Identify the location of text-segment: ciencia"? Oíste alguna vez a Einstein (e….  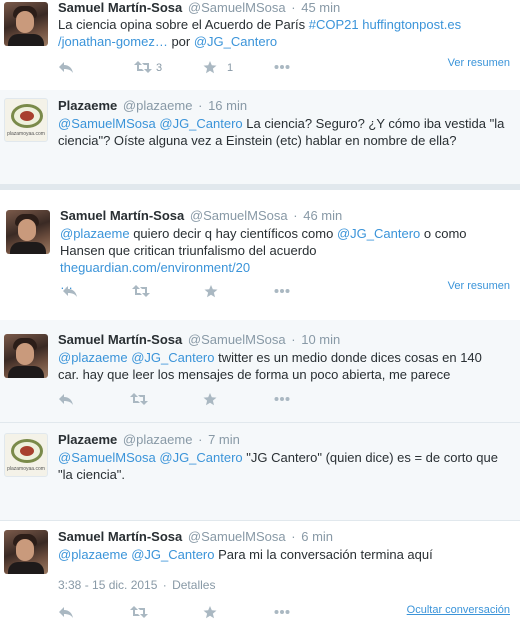
(257, 140).